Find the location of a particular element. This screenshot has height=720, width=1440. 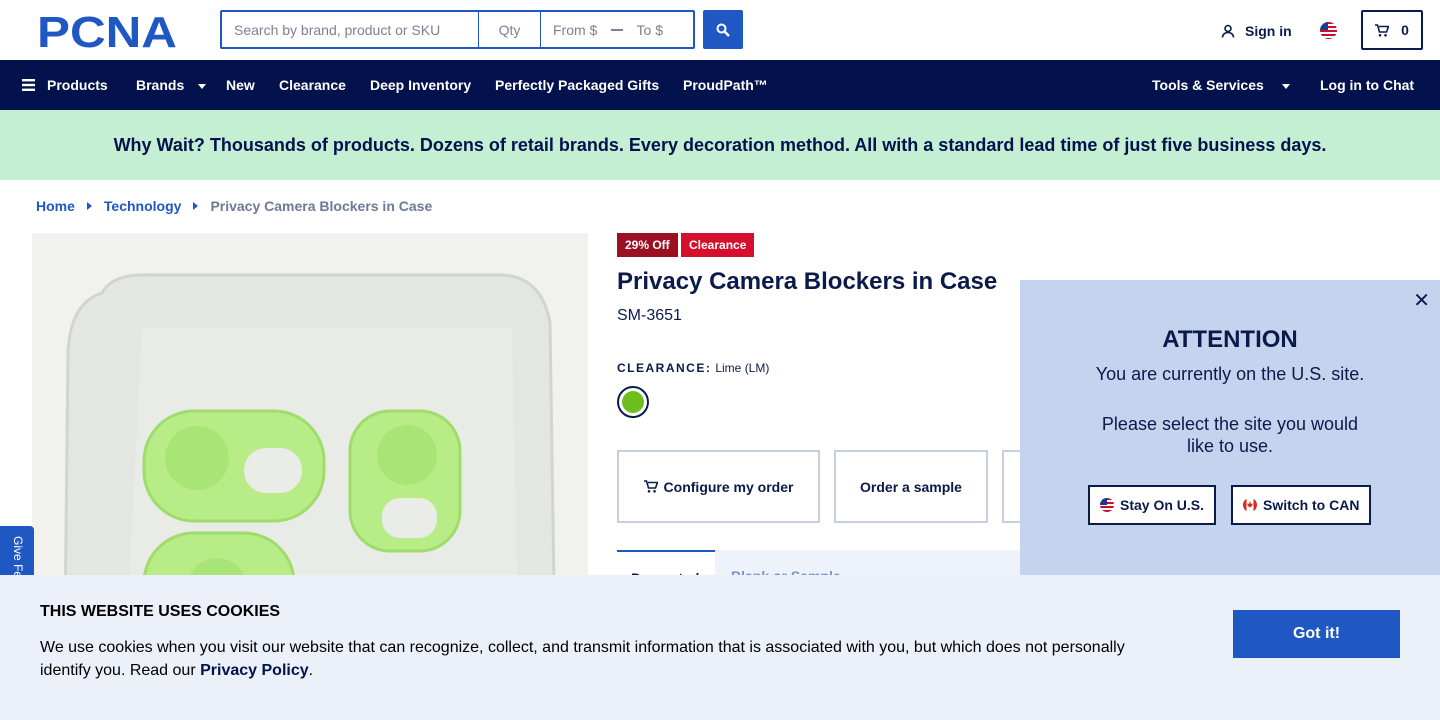

price-range: From $ To $ is located at coordinates (617, 29).